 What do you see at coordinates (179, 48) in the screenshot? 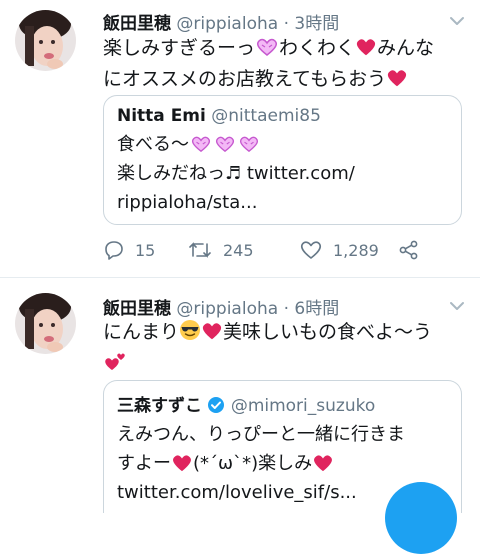
I see `tweet-text-part: 楽しみすぎるーっ` at bounding box center [179, 48].